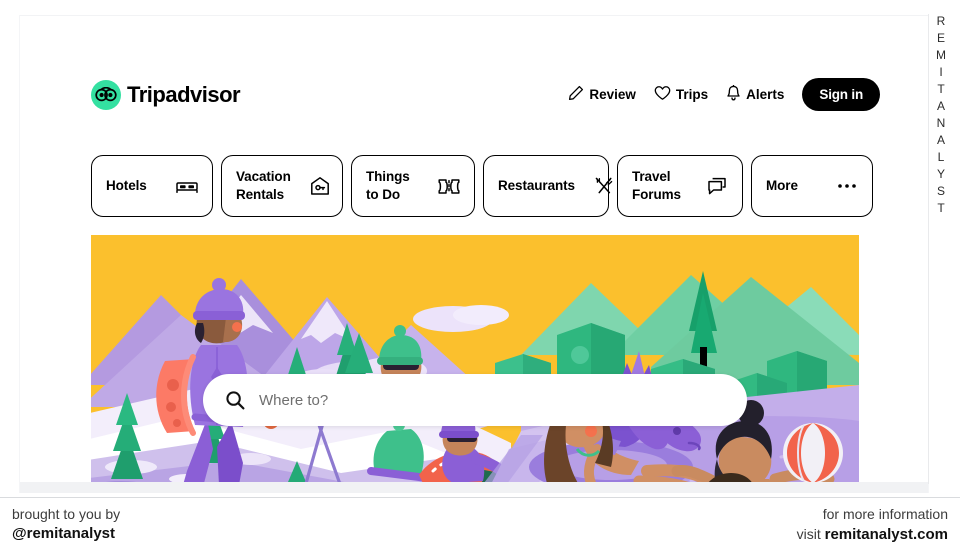  Describe the element at coordinates (847, 186) in the screenshot. I see `ellipsis-icon` at that location.